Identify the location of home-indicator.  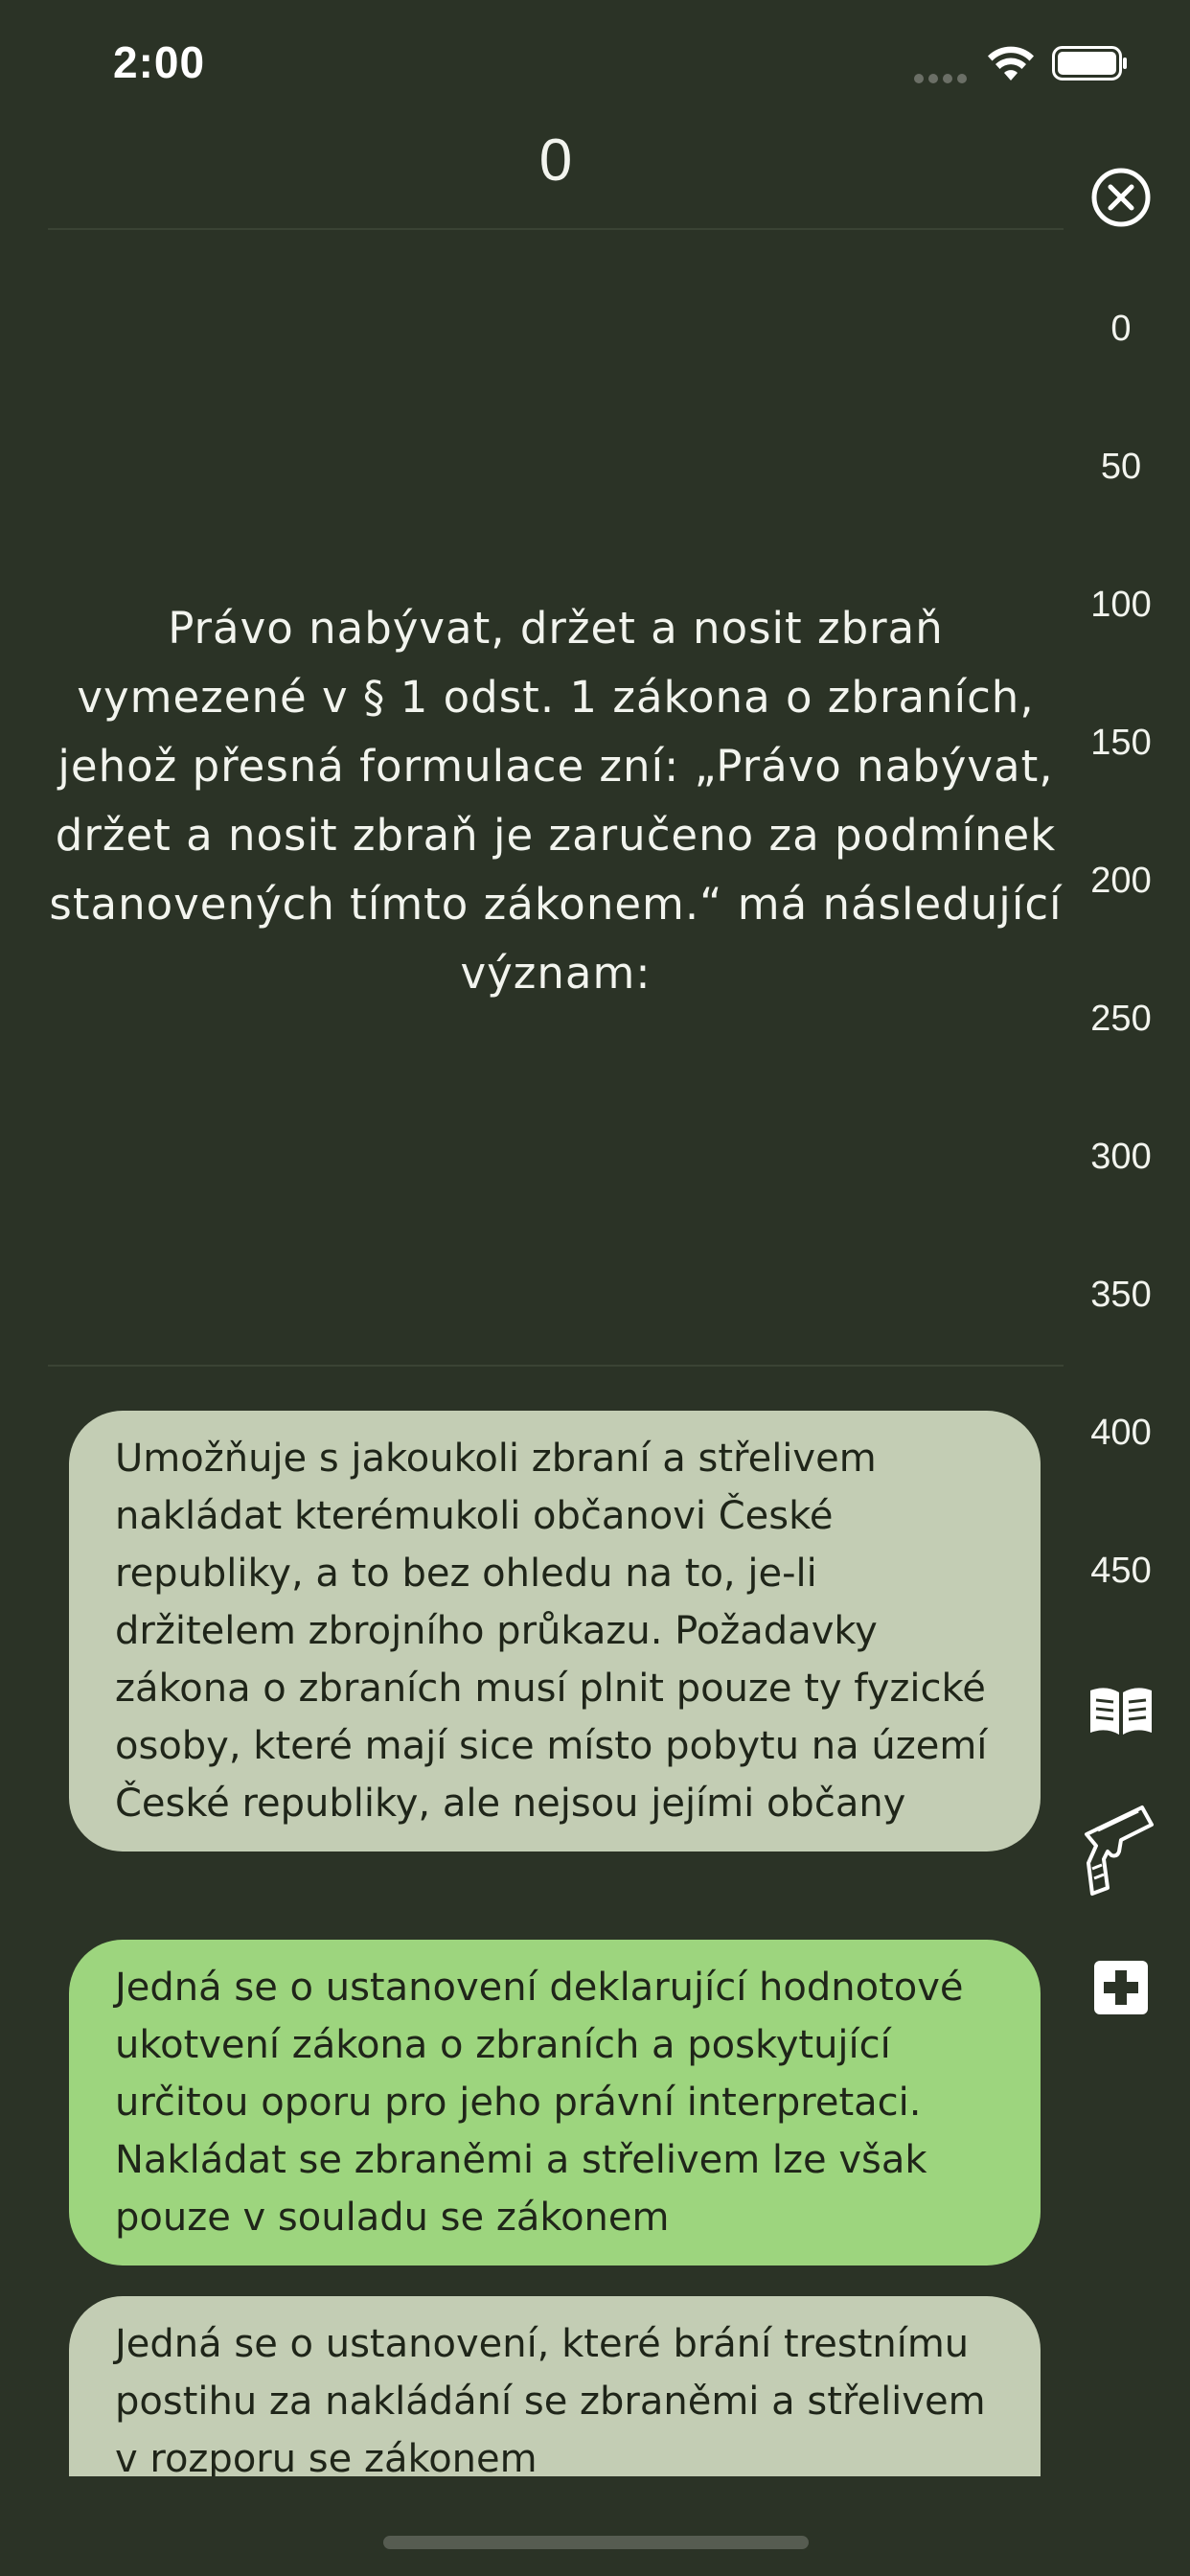
(596, 2542).